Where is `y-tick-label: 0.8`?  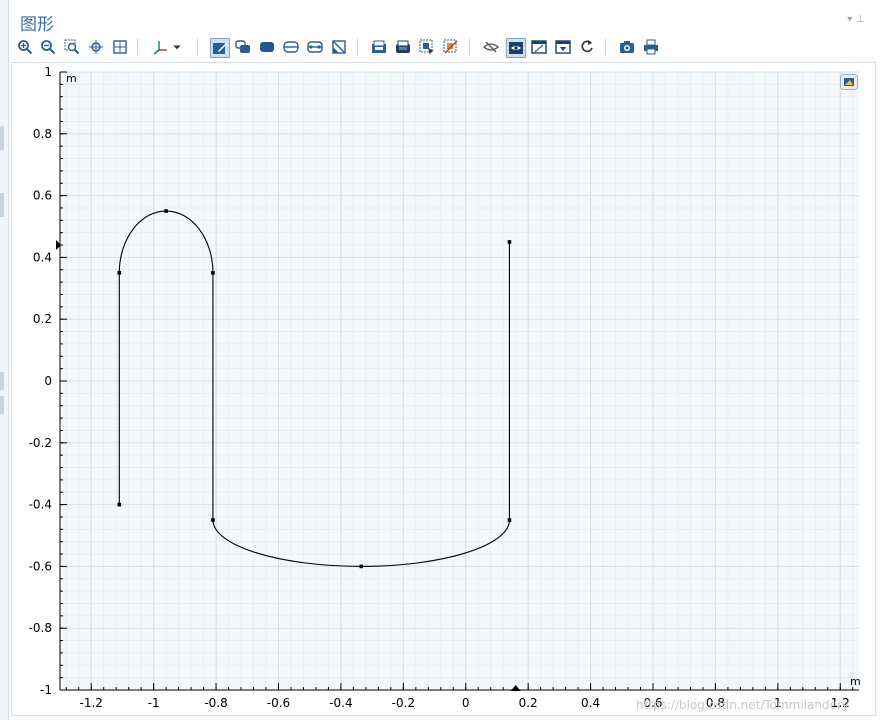
y-tick-label: 0.8 is located at coordinates (42, 134).